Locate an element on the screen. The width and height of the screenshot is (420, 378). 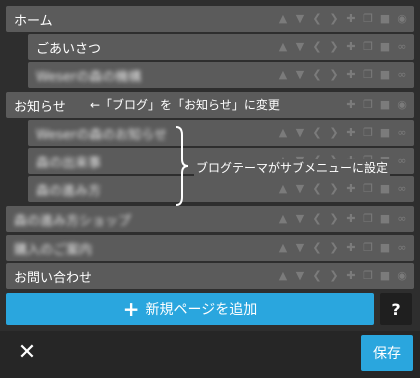
menu-item-contact: お問い合わせ ▲ ▼ ❮ ❯ ✚ ❐ ■ ◉ is located at coordinates (210, 276).